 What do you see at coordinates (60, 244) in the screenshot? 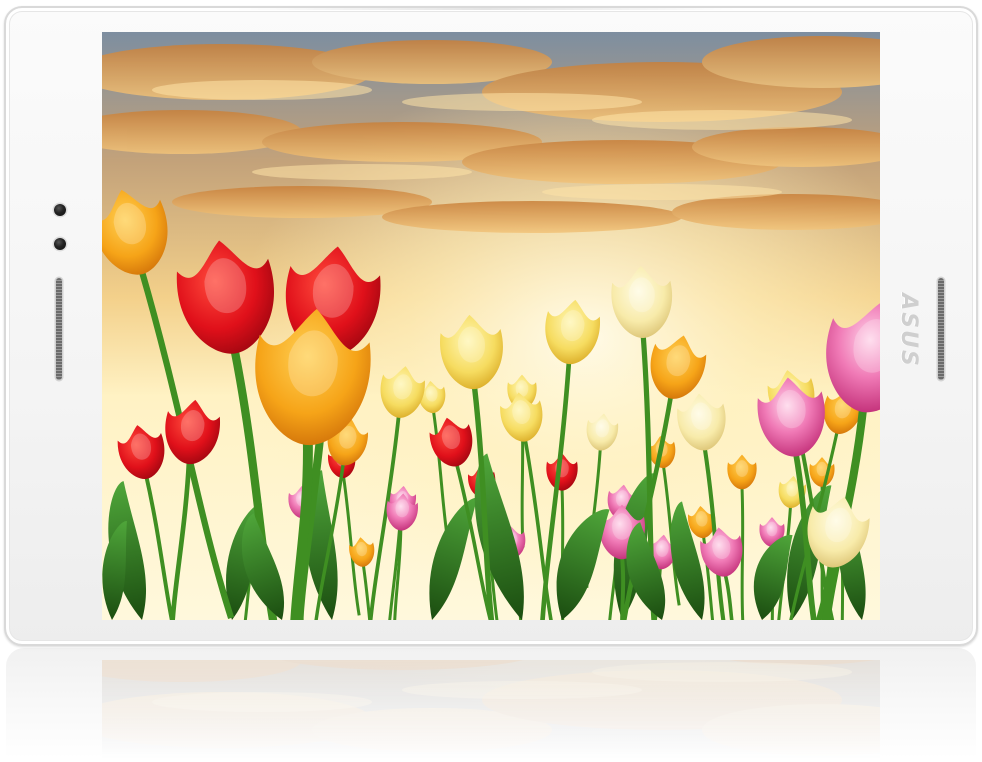
I see `light-sensor-icon` at bounding box center [60, 244].